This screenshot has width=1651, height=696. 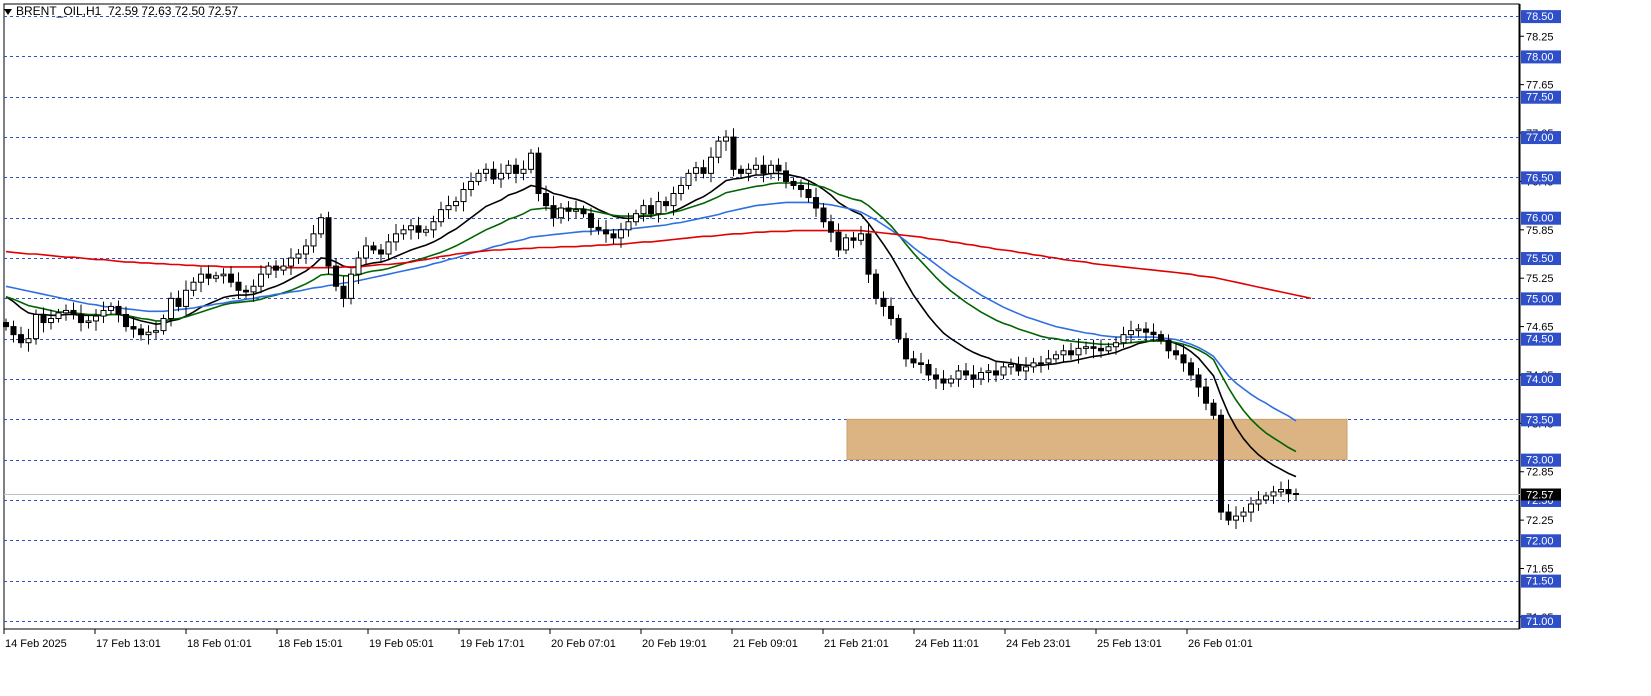 What do you see at coordinates (1540, 541) in the screenshot?
I see `level-label: 72.00` at bounding box center [1540, 541].